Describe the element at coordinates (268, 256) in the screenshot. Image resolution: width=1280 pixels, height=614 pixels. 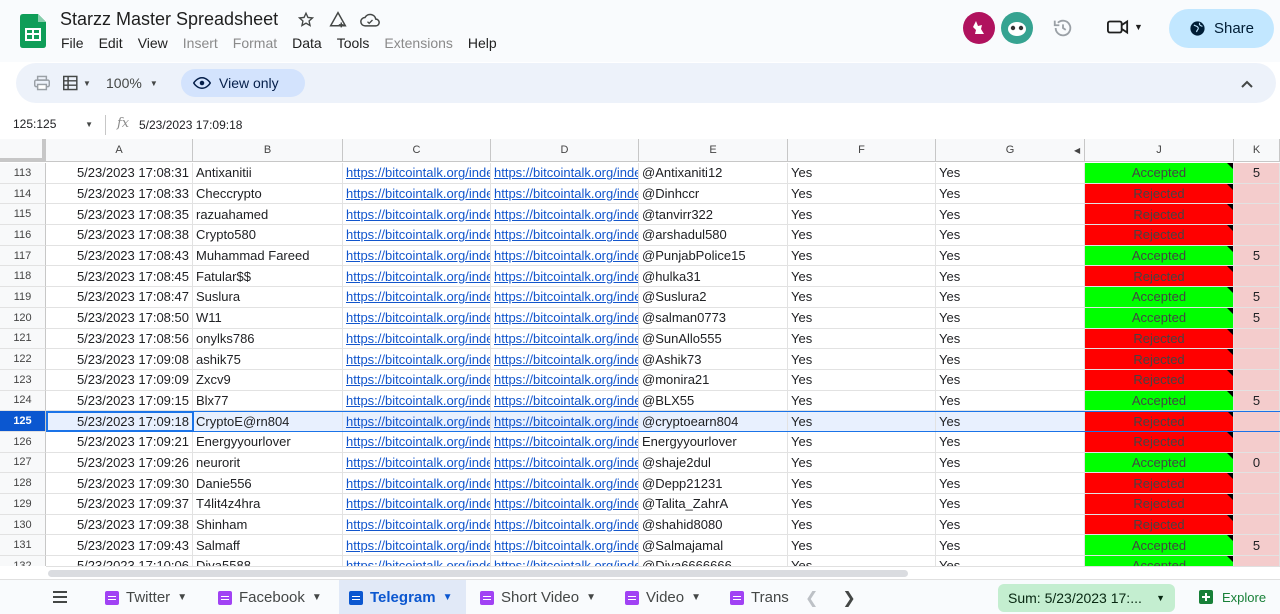
I see `cell-username: Muhammad Fareed` at that location.